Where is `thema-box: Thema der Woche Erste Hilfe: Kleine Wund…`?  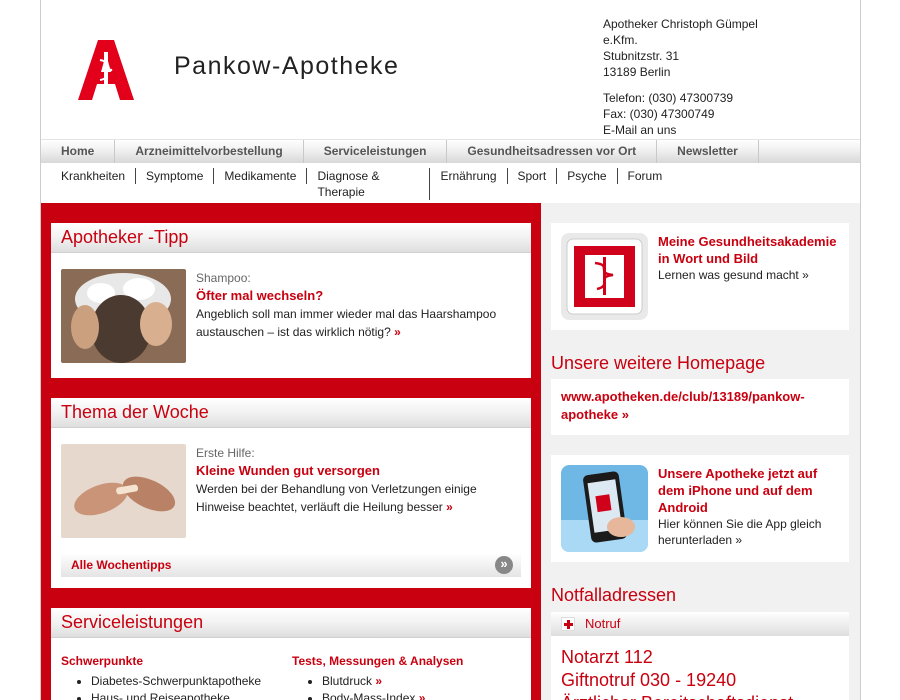
thema-box: Thema der Woche Erste Hilfe: Kleine Wund… is located at coordinates (291, 493).